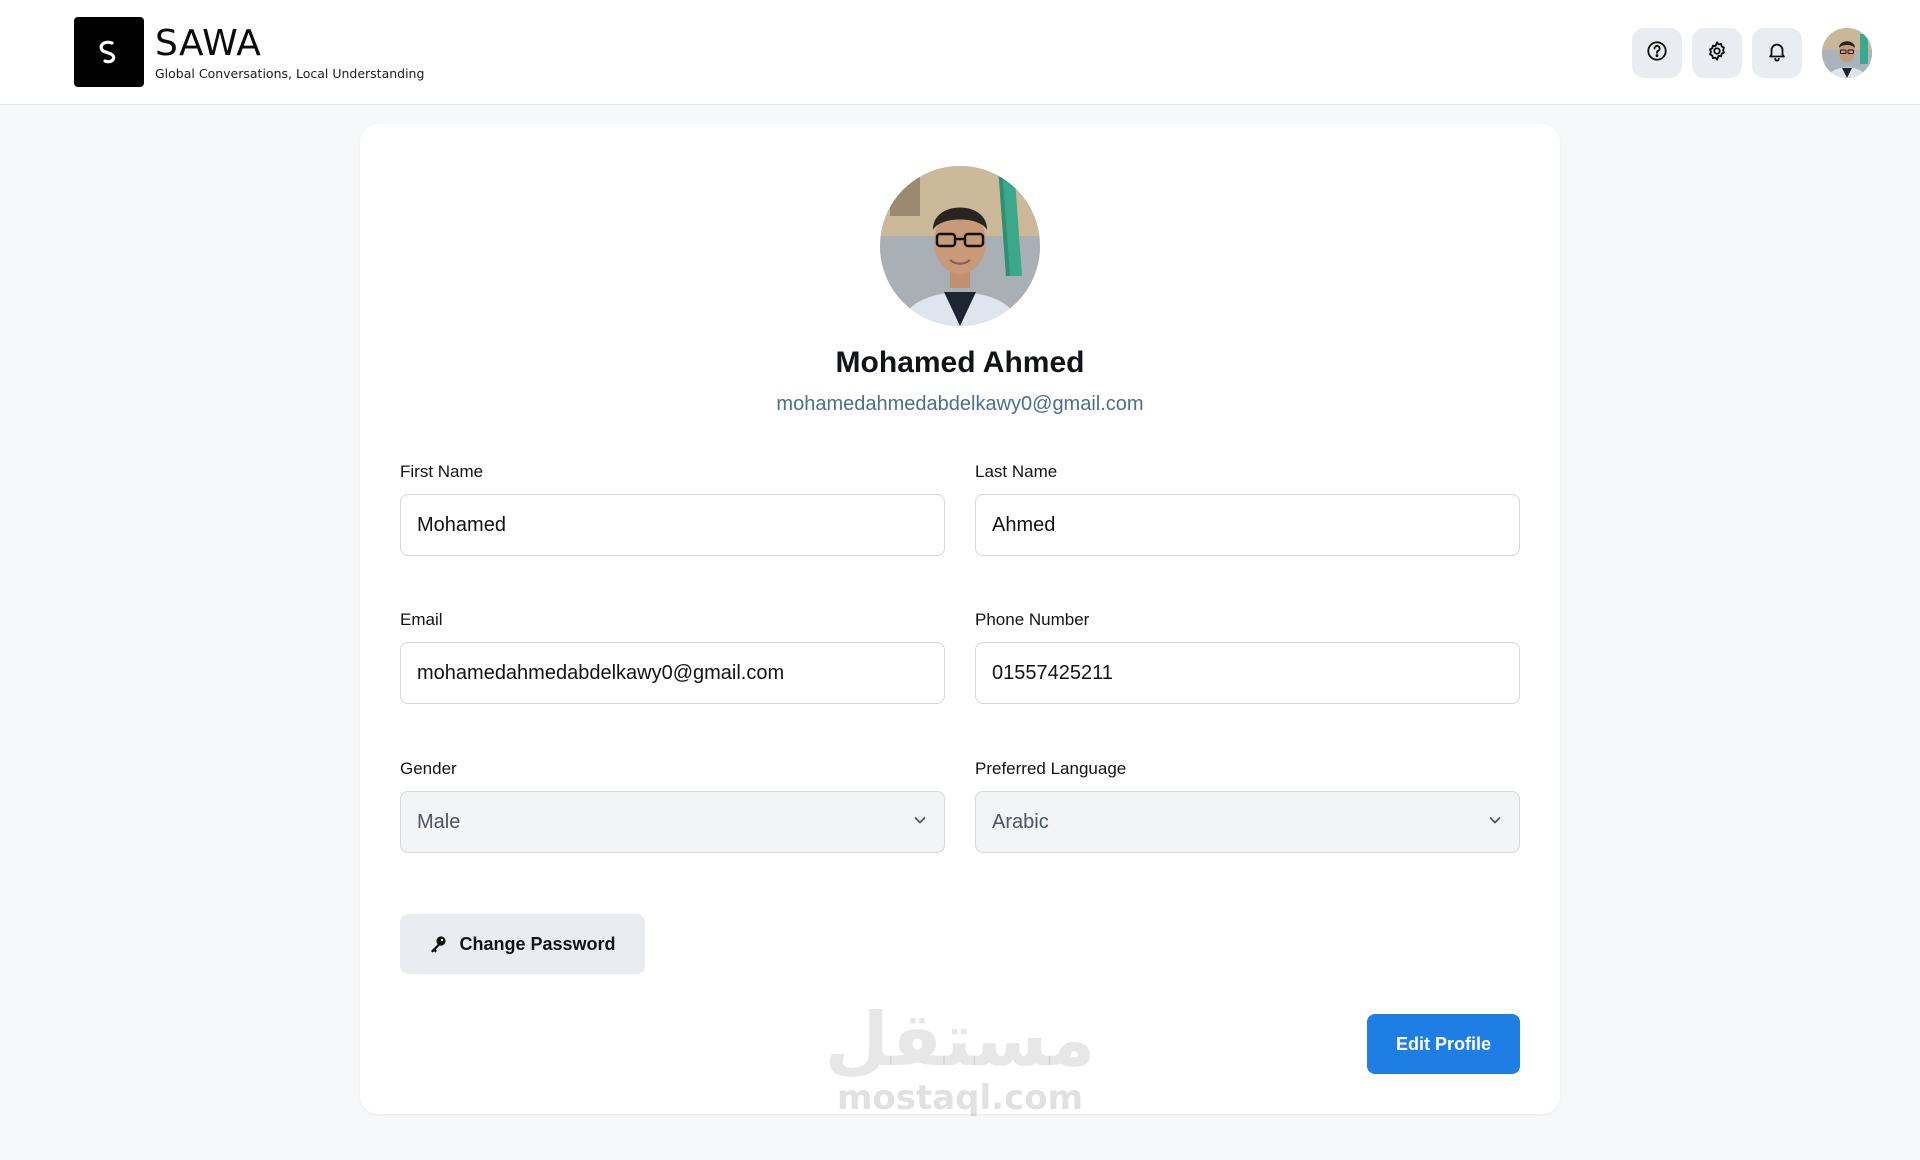  Describe the element at coordinates (439, 821) in the screenshot. I see `gender-value: Male` at that location.